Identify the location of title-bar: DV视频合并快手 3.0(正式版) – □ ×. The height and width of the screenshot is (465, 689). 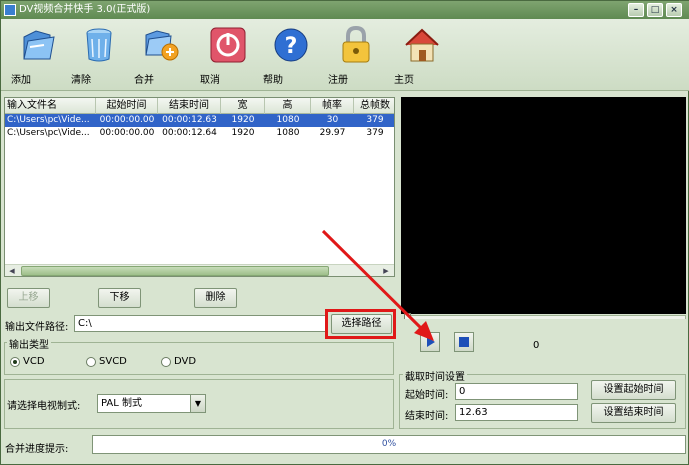
(345, 10).